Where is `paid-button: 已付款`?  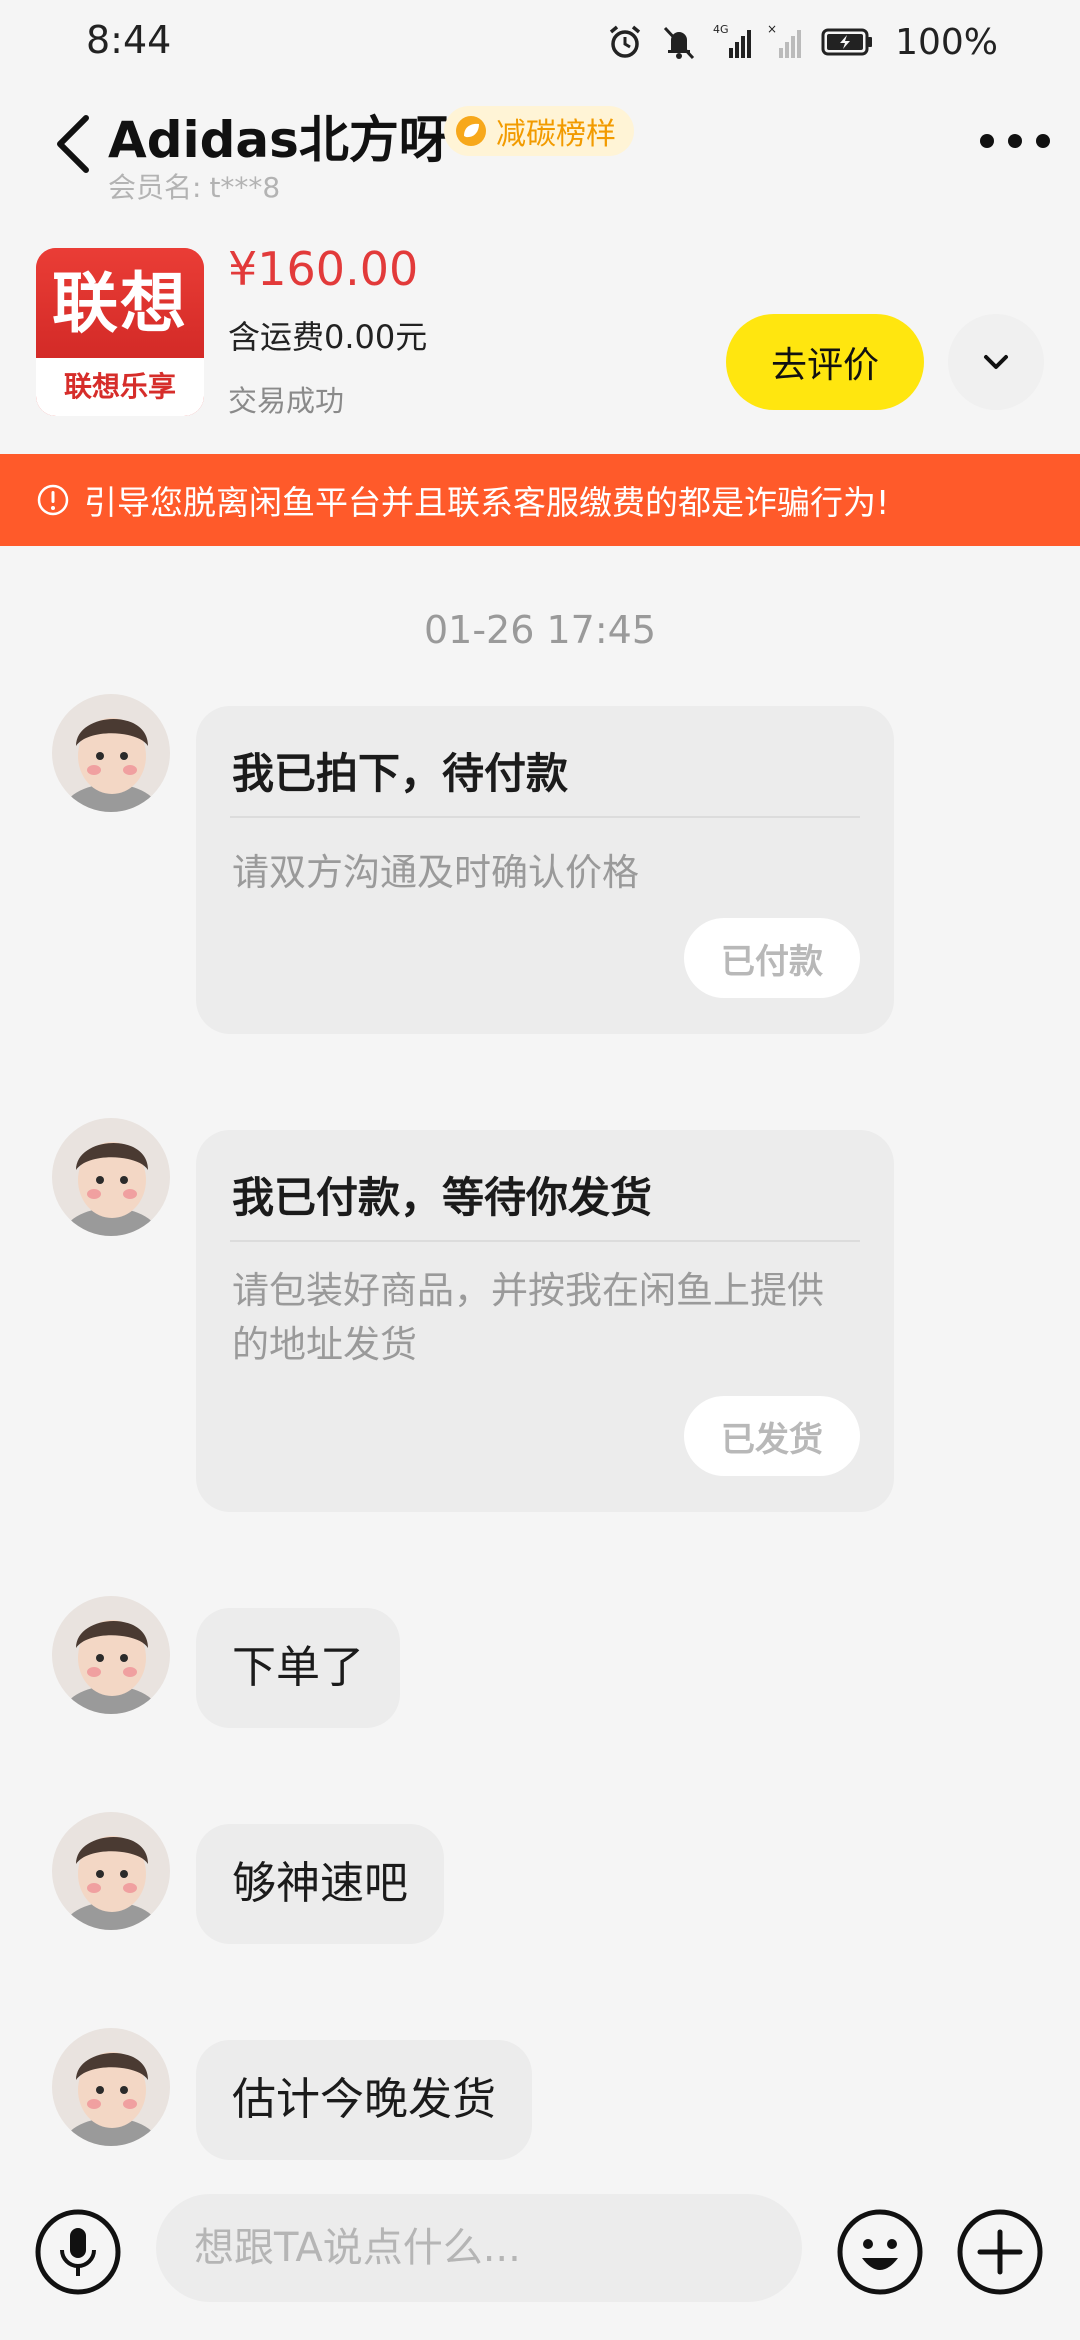 paid-button: 已付款 is located at coordinates (772, 958).